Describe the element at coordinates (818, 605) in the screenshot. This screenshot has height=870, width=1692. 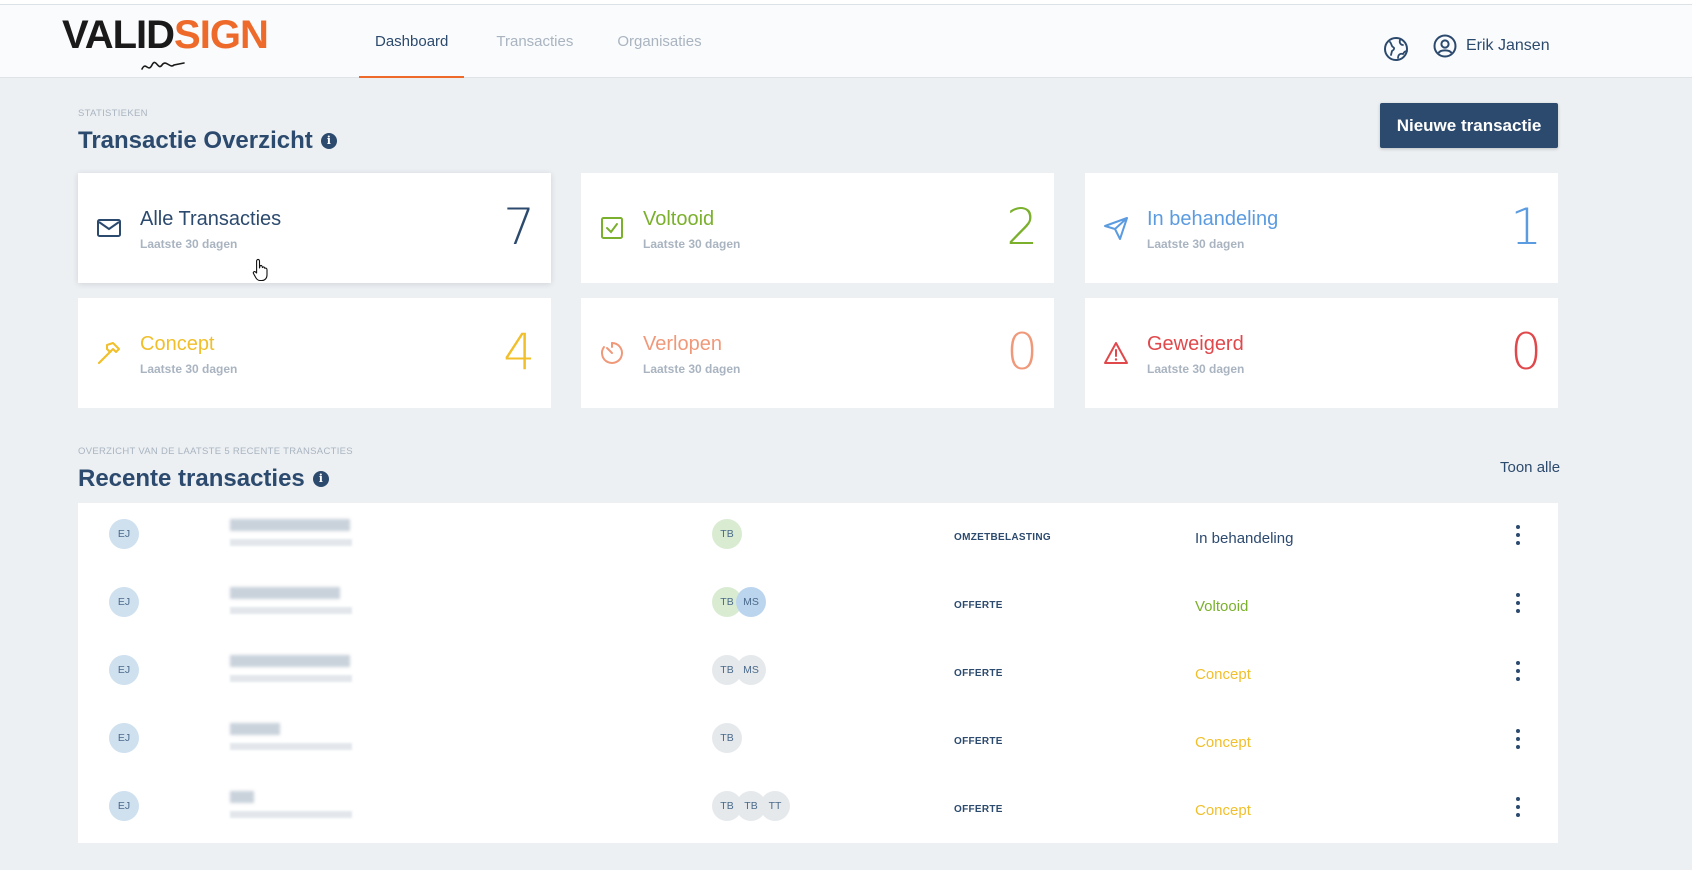
I see `table-row: EJ TB MS OFFERTE Voltooid` at that location.